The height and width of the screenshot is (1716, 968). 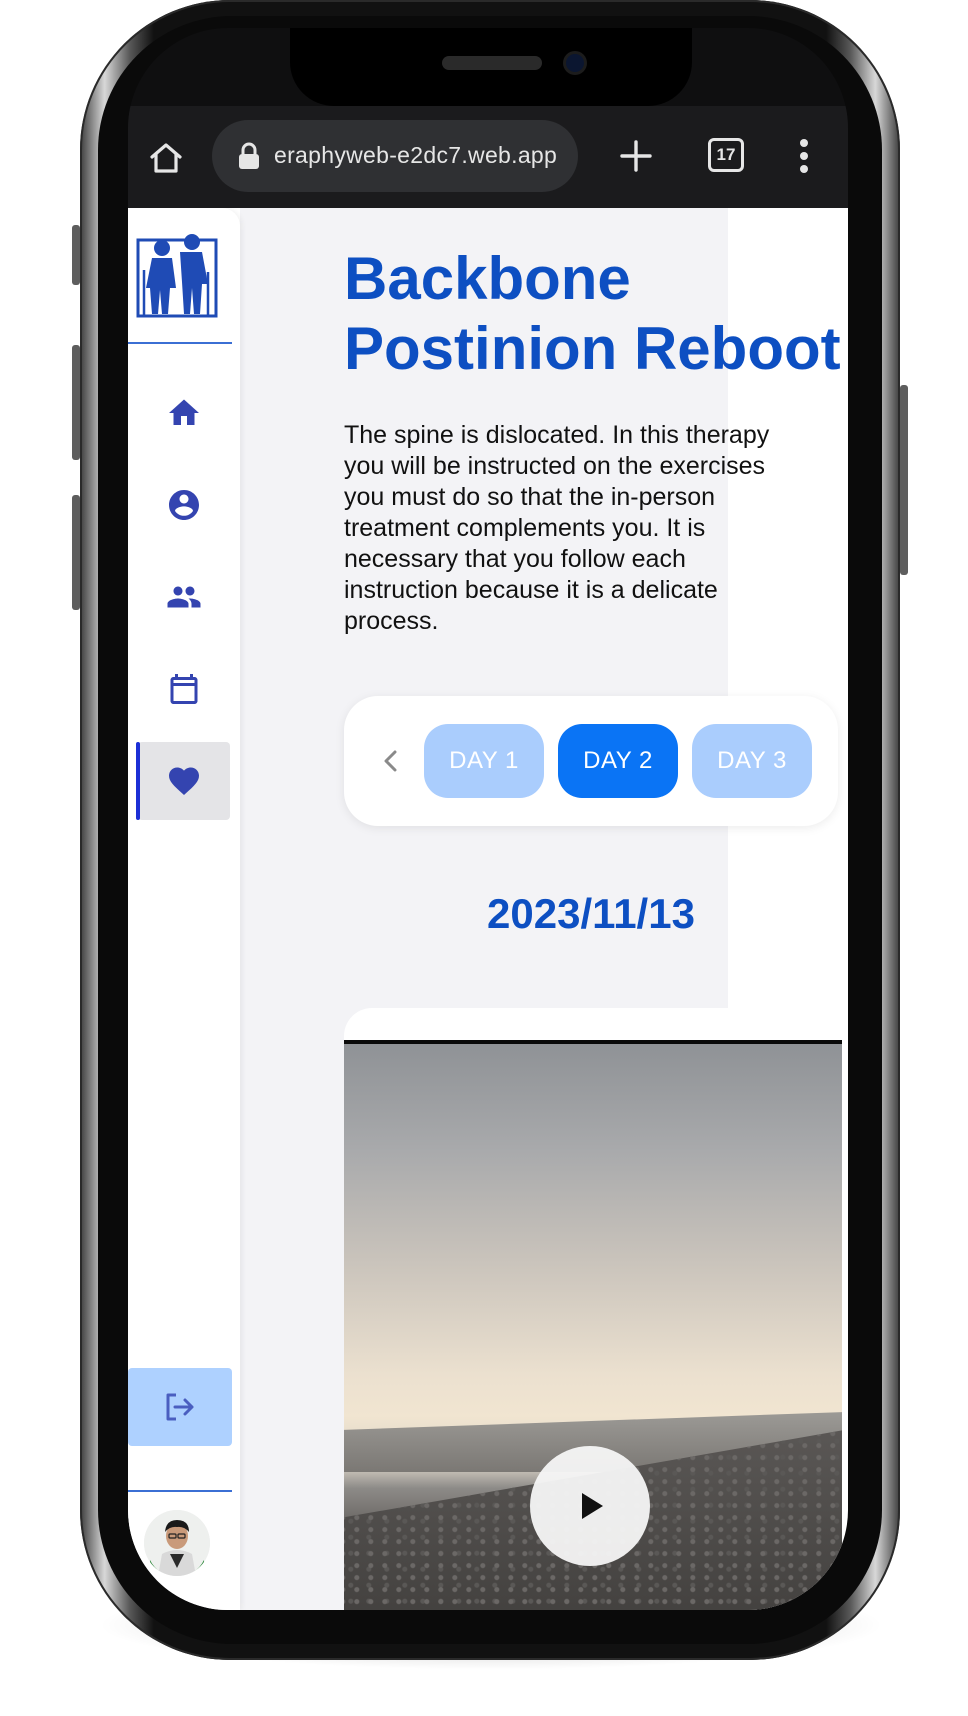 What do you see at coordinates (166, 158) in the screenshot?
I see `browser-home-icon` at bounding box center [166, 158].